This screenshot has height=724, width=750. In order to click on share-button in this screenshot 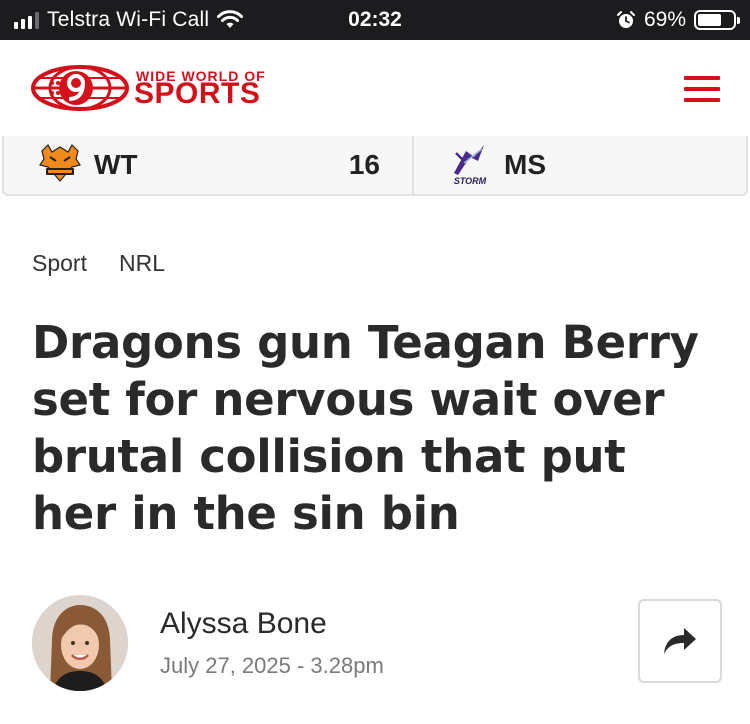, I will do `click(680, 641)`.